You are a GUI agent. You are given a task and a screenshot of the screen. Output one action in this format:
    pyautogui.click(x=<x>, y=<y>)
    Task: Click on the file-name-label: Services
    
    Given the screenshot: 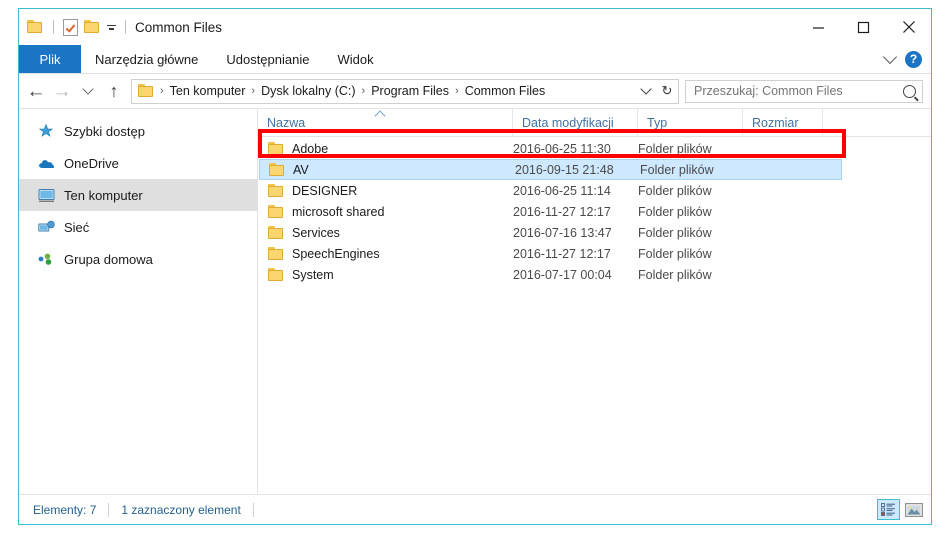 What is the action you would take?
    pyautogui.click(x=316, y=232)
    